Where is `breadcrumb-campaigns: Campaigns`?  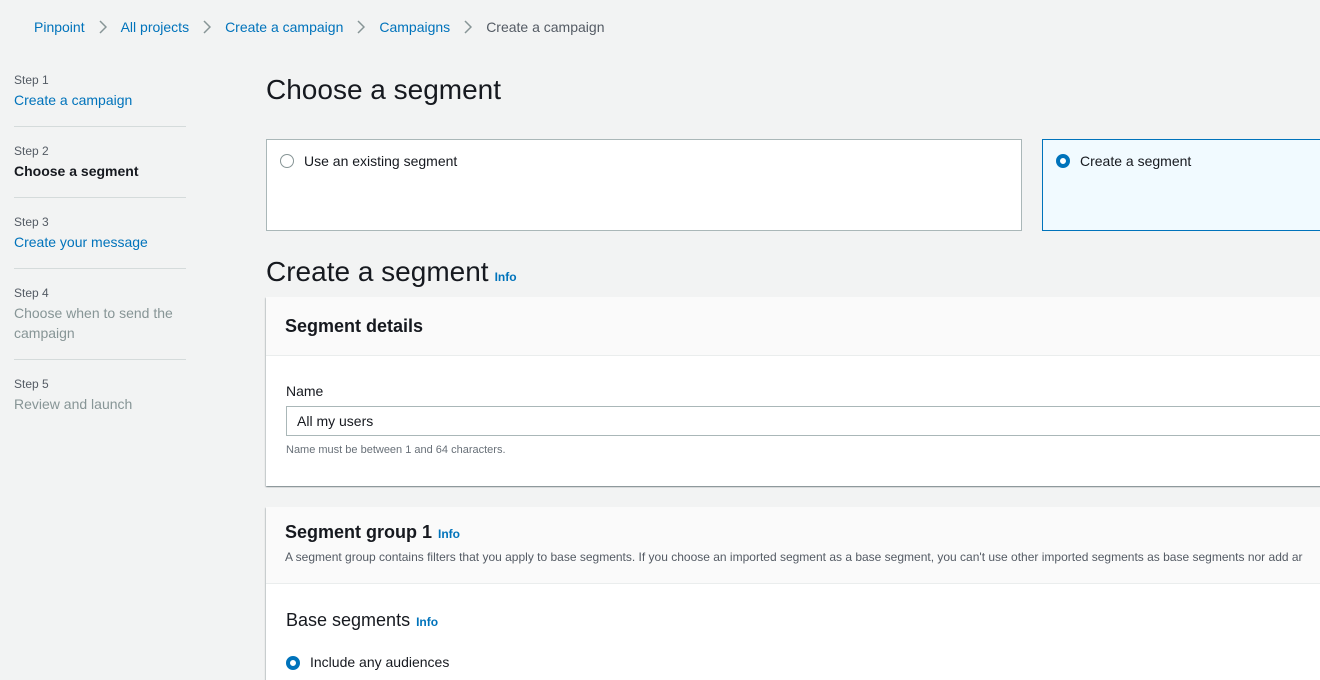 breadcrumb-campaigns: Campaigns is located at coordinates (414, 27).